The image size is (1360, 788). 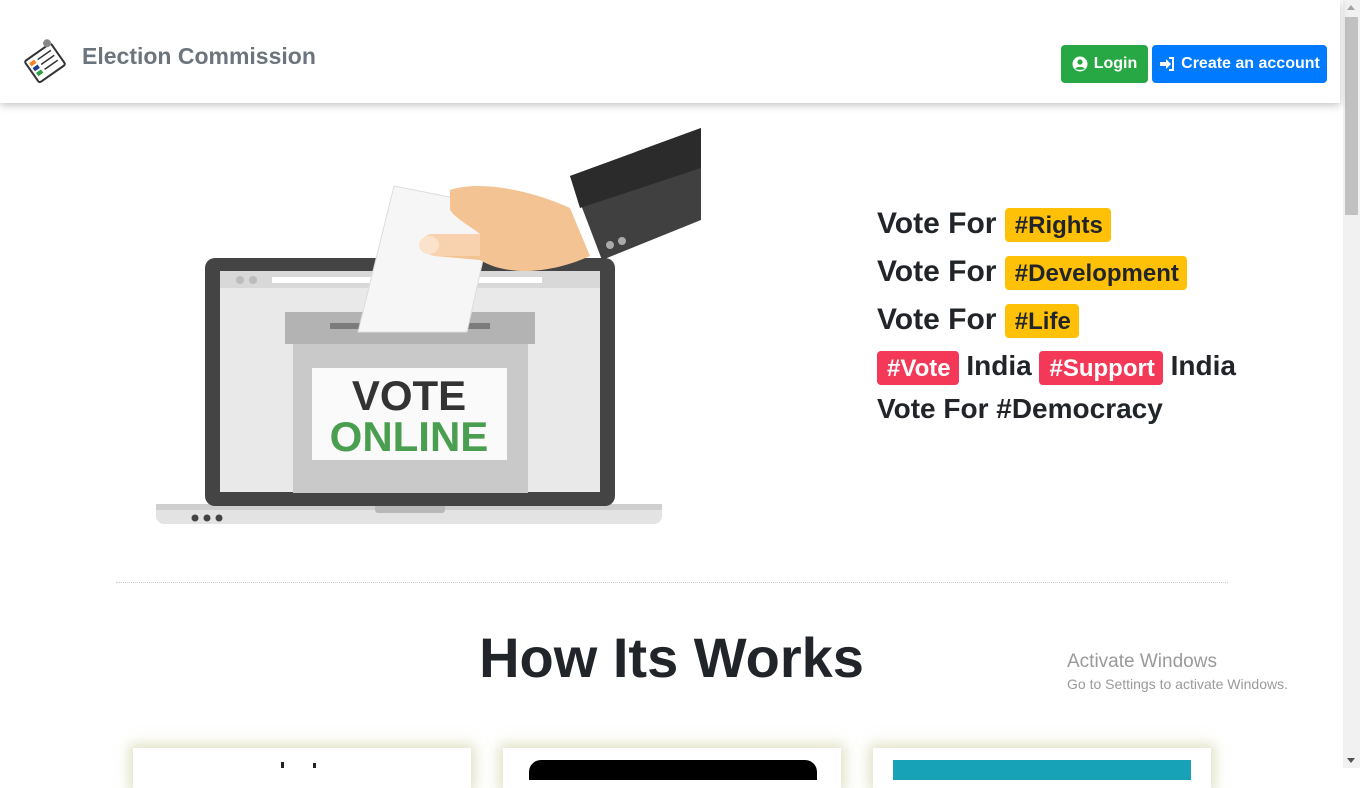 I want to click on slogan-life: Vote For #Life, so click(x=1057, y=320).